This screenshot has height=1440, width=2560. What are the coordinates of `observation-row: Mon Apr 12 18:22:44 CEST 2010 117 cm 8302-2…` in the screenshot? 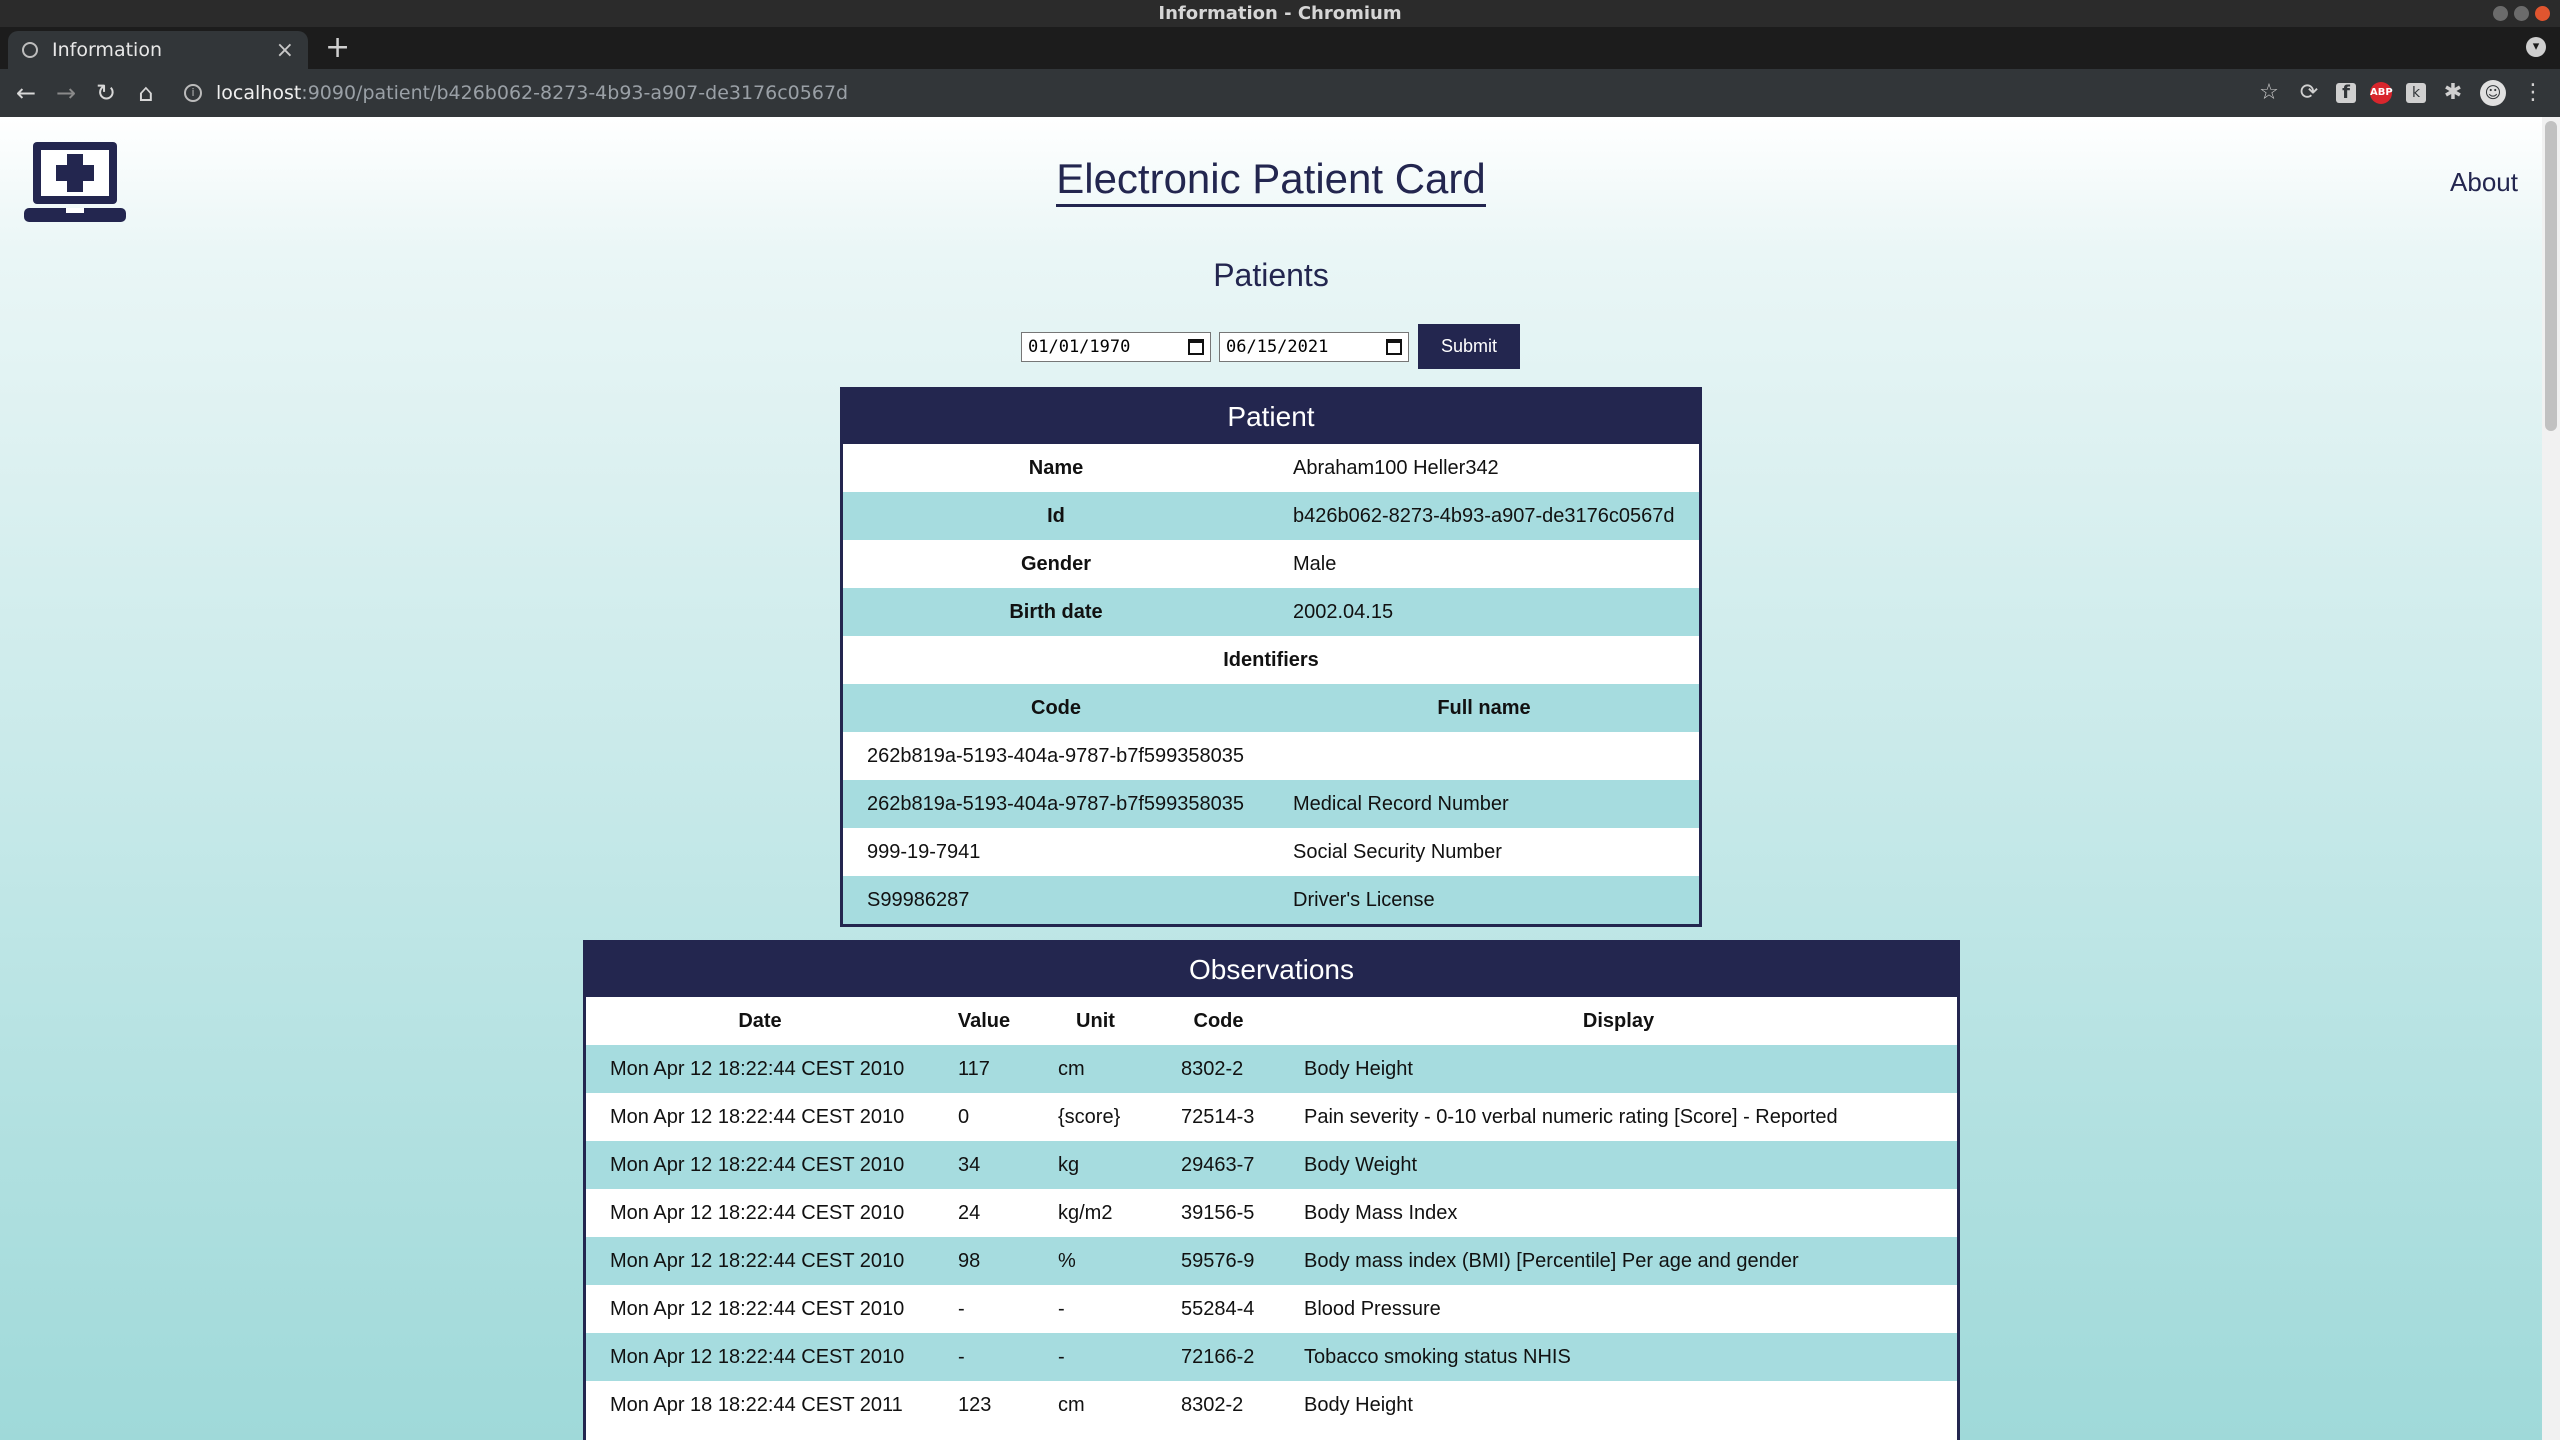 It's located at (1271, 1069).